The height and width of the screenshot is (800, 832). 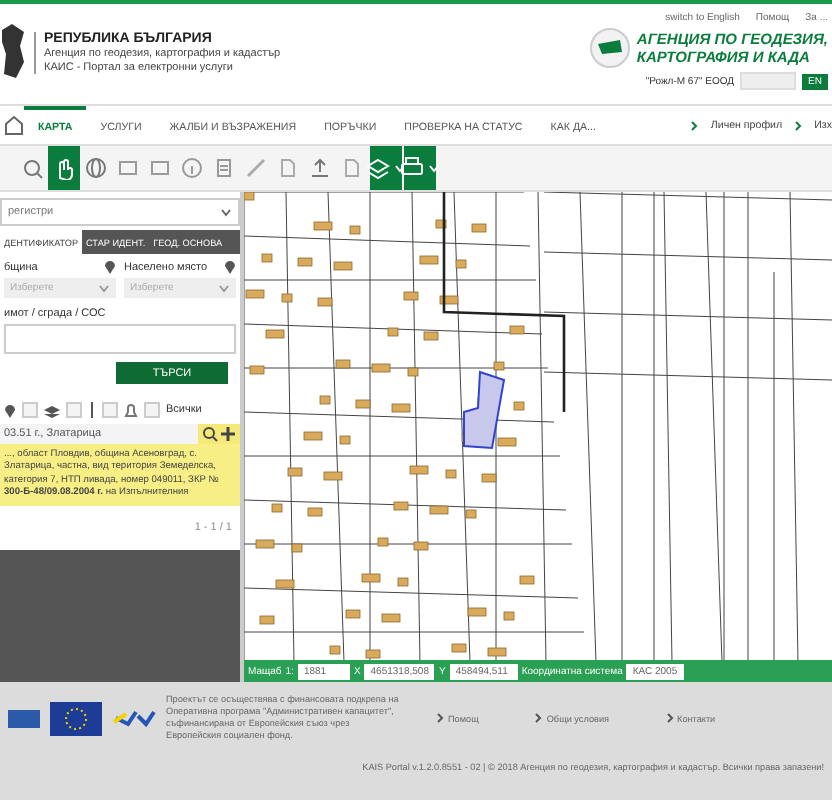 I want to click on document-icon, so click(x=224, y=168).